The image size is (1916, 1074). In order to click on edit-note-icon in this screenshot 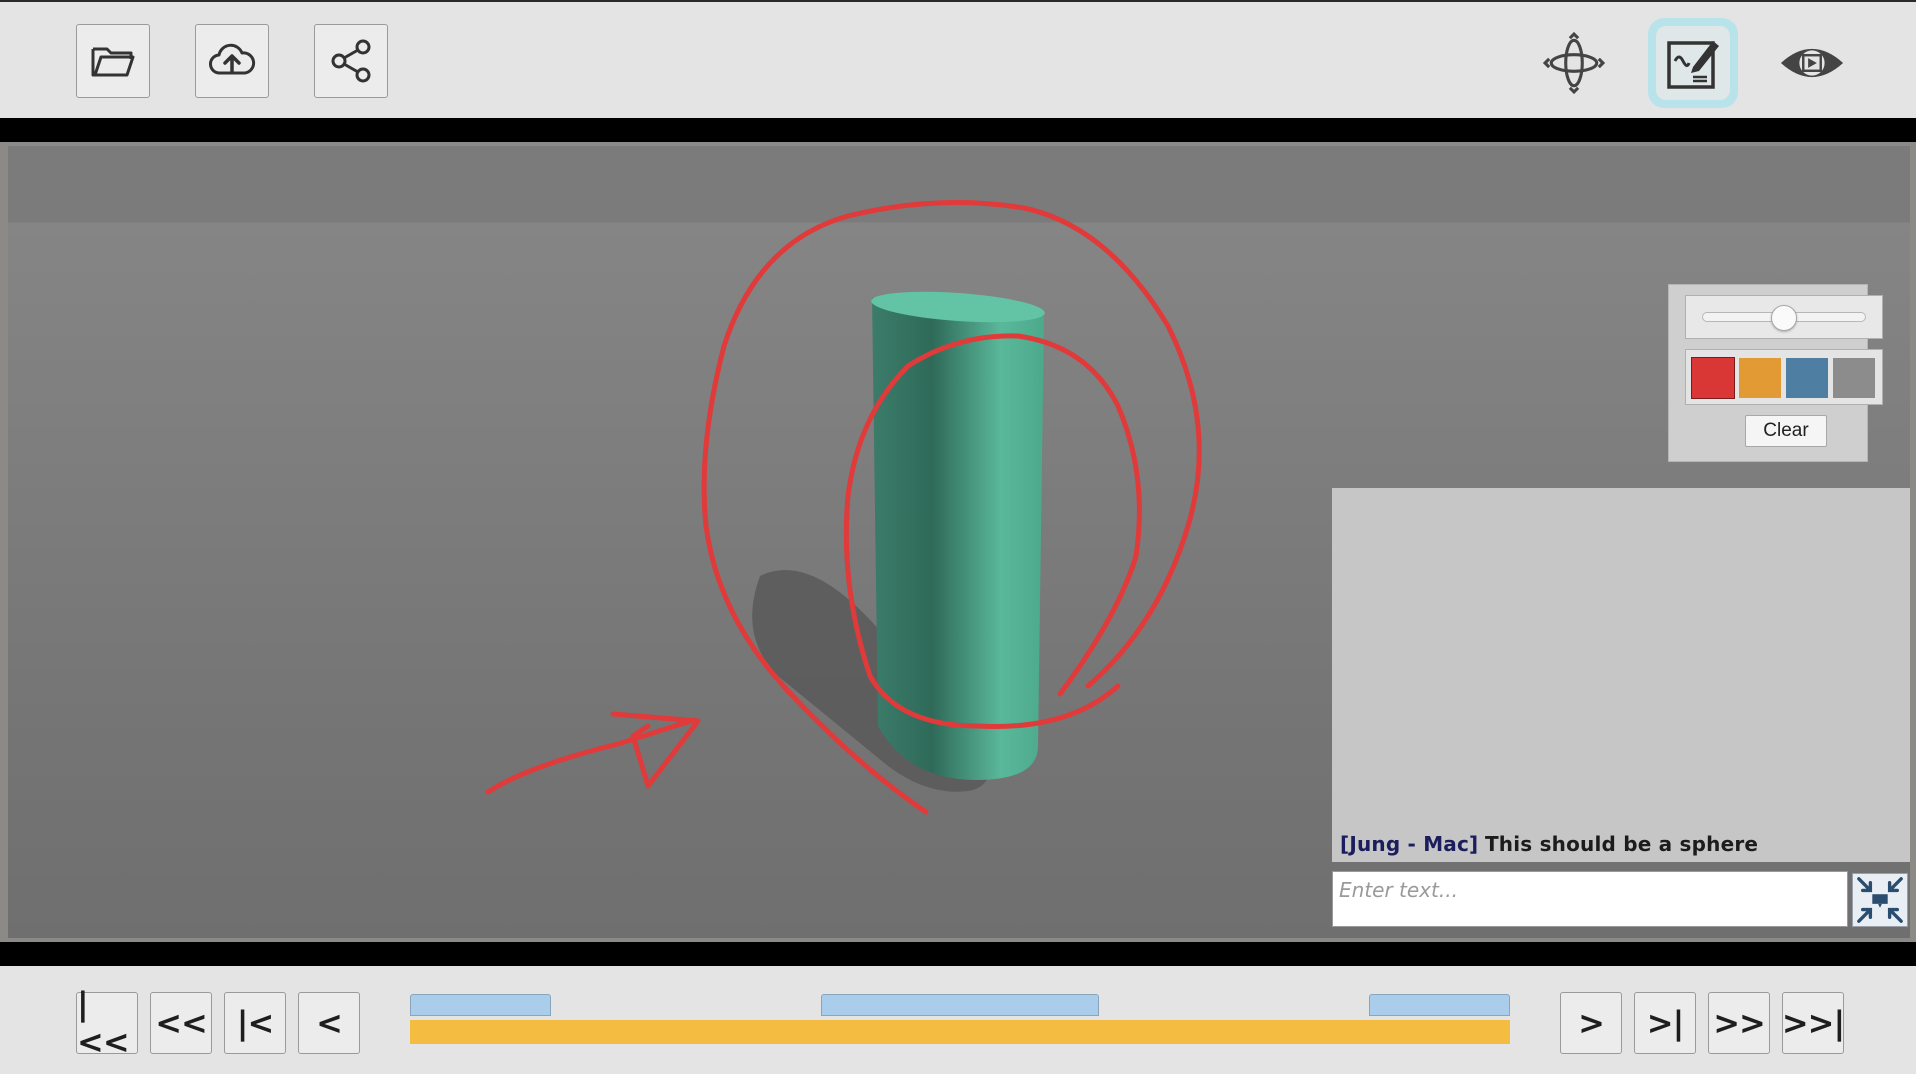, I will do `click(1693, 65)`.